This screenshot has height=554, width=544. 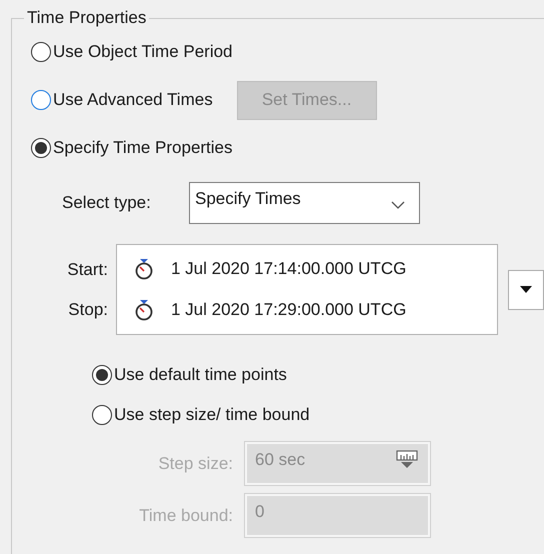 I want to click on time-label: Start:, so click(x=87, y=270).